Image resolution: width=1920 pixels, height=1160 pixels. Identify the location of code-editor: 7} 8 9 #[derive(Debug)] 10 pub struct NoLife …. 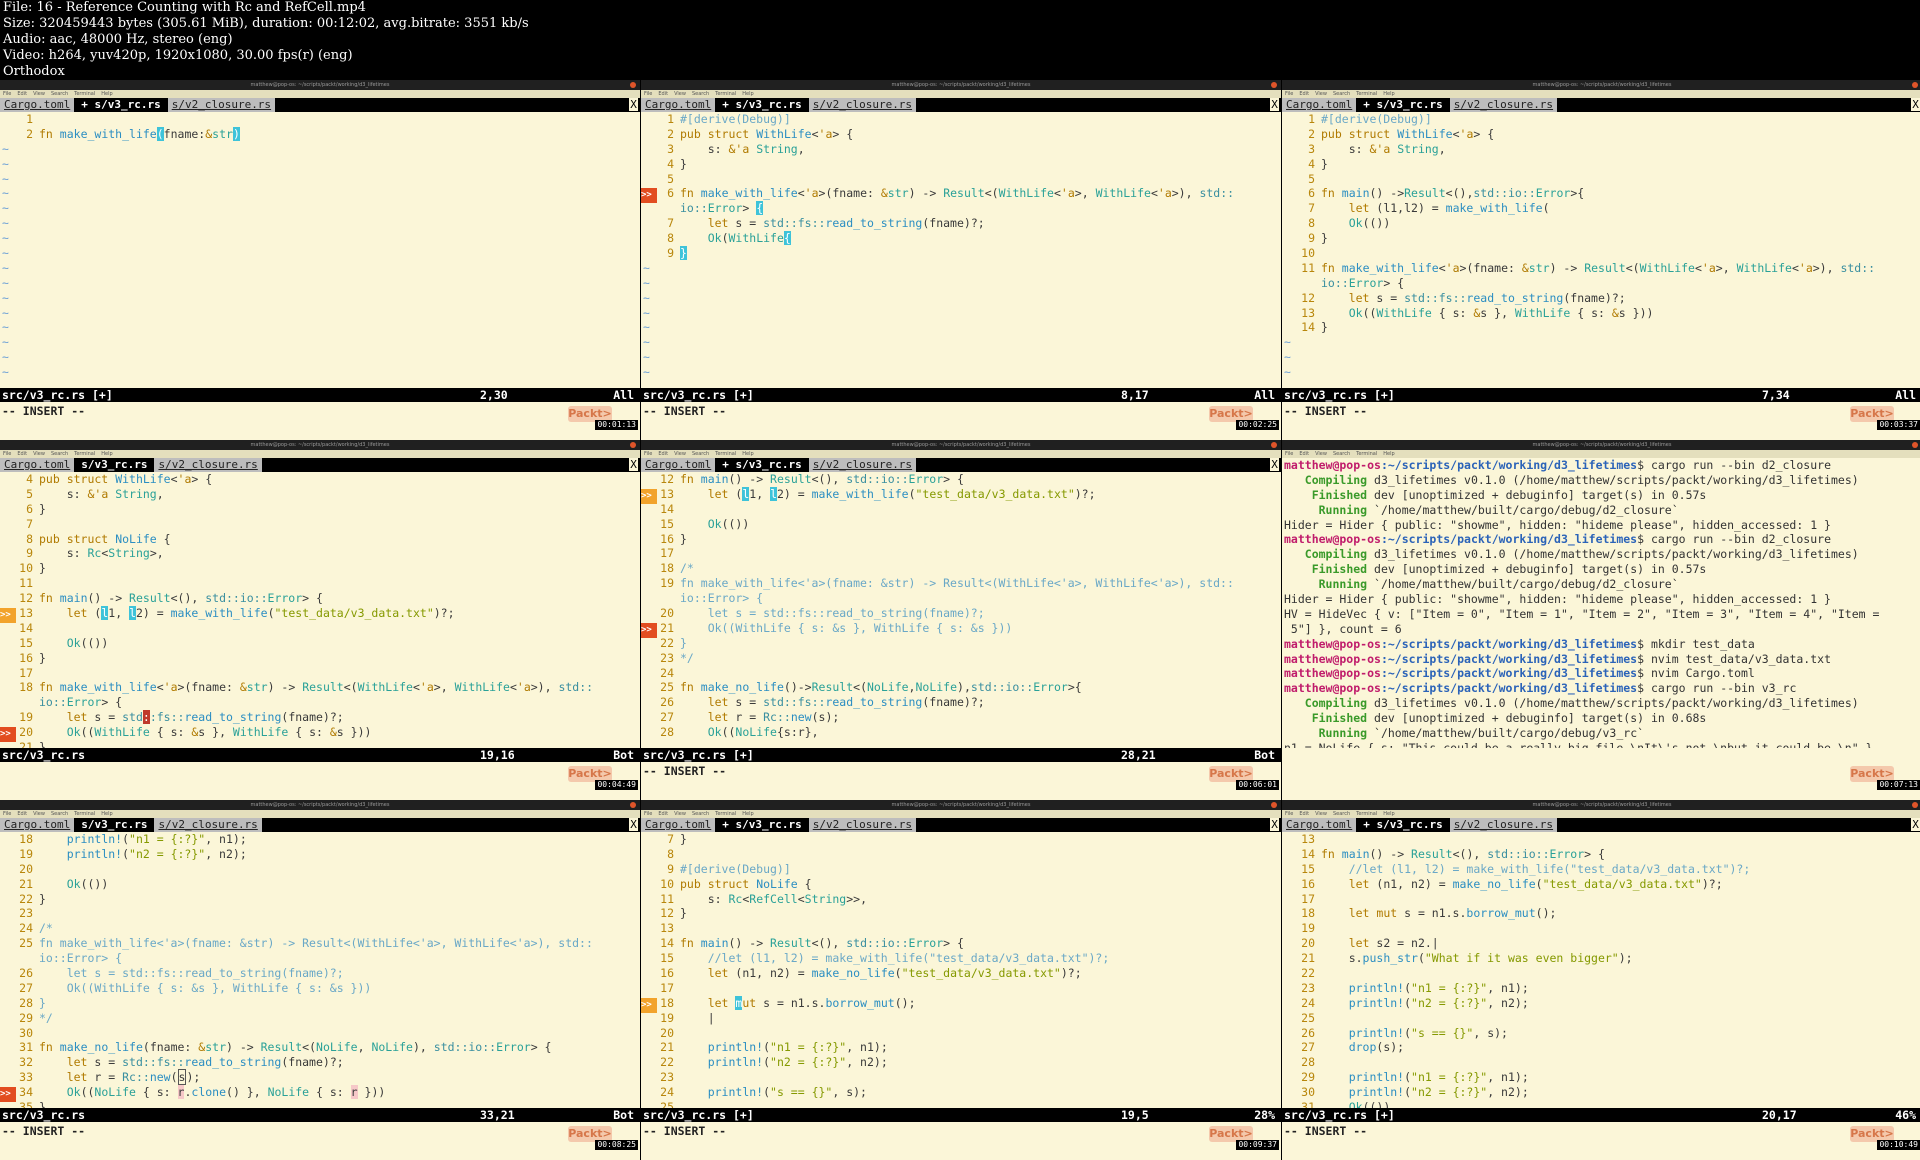
(961, 970).